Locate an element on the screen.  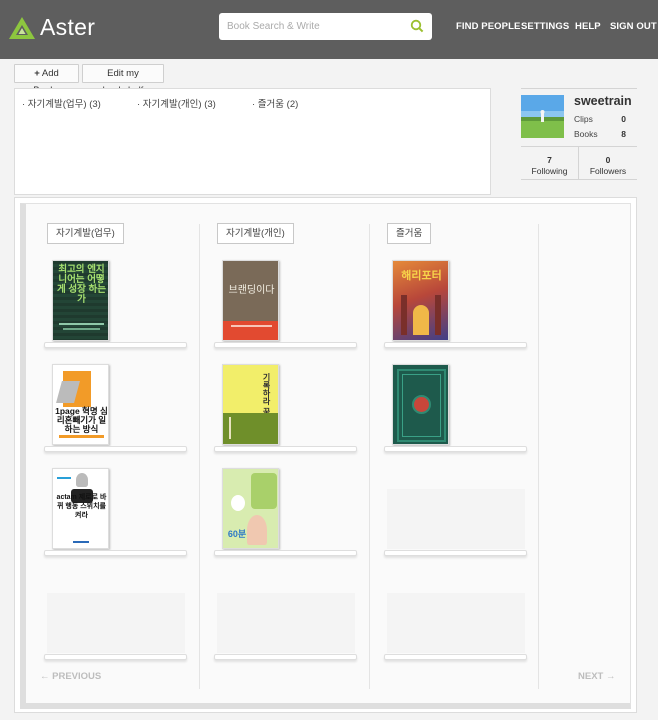
clips-count: 0 is located at coordinates (623, 119).